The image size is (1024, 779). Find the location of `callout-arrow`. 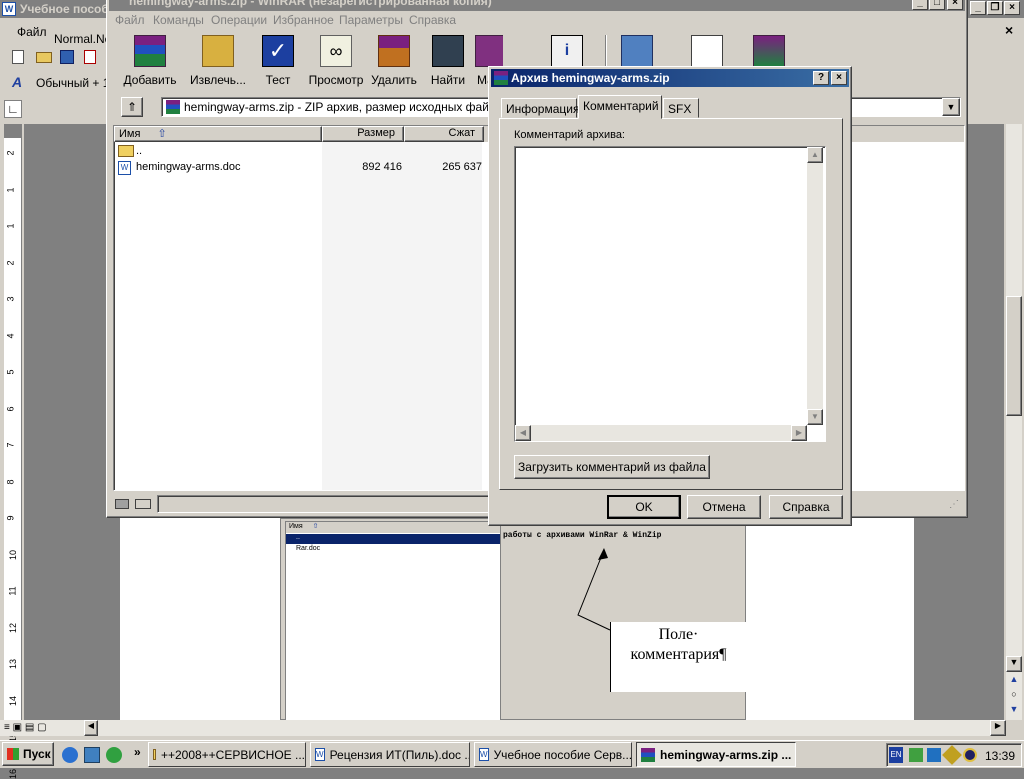

callout-arrow is located at coordinates (594, 589).